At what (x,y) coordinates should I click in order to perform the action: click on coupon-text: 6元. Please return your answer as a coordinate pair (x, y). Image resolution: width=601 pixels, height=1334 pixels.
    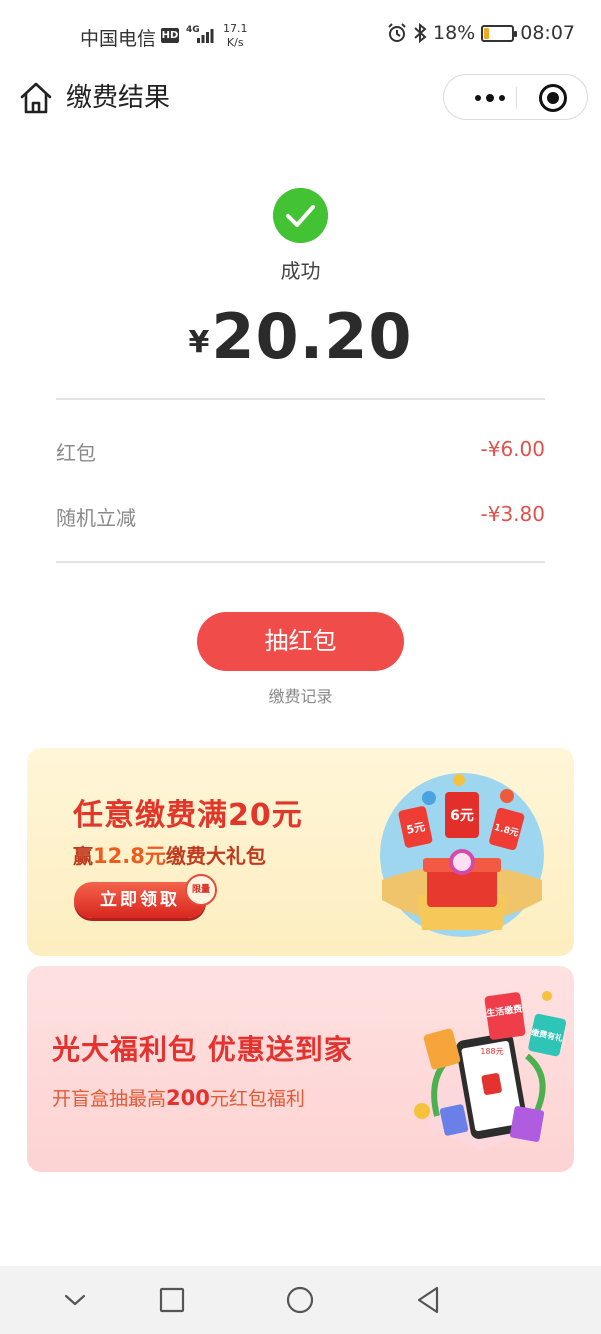
    Looking at the image, I should click on (462, 816).